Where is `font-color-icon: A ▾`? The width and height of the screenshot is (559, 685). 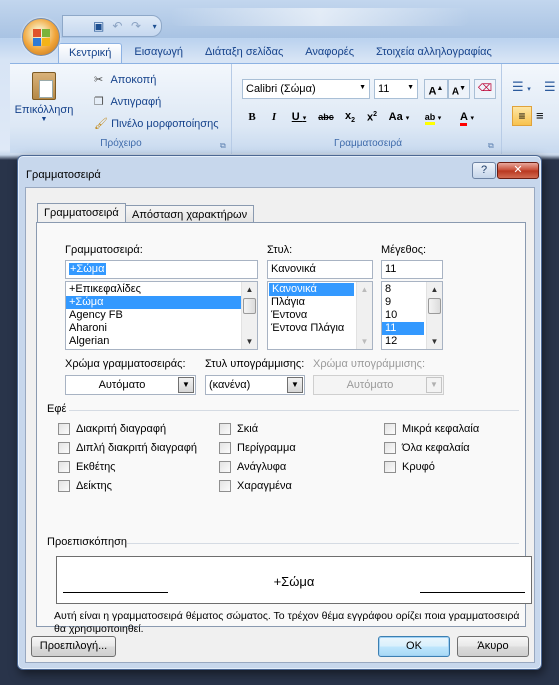 font-color-icon: A ▾ is located at coordinates (467, 118).